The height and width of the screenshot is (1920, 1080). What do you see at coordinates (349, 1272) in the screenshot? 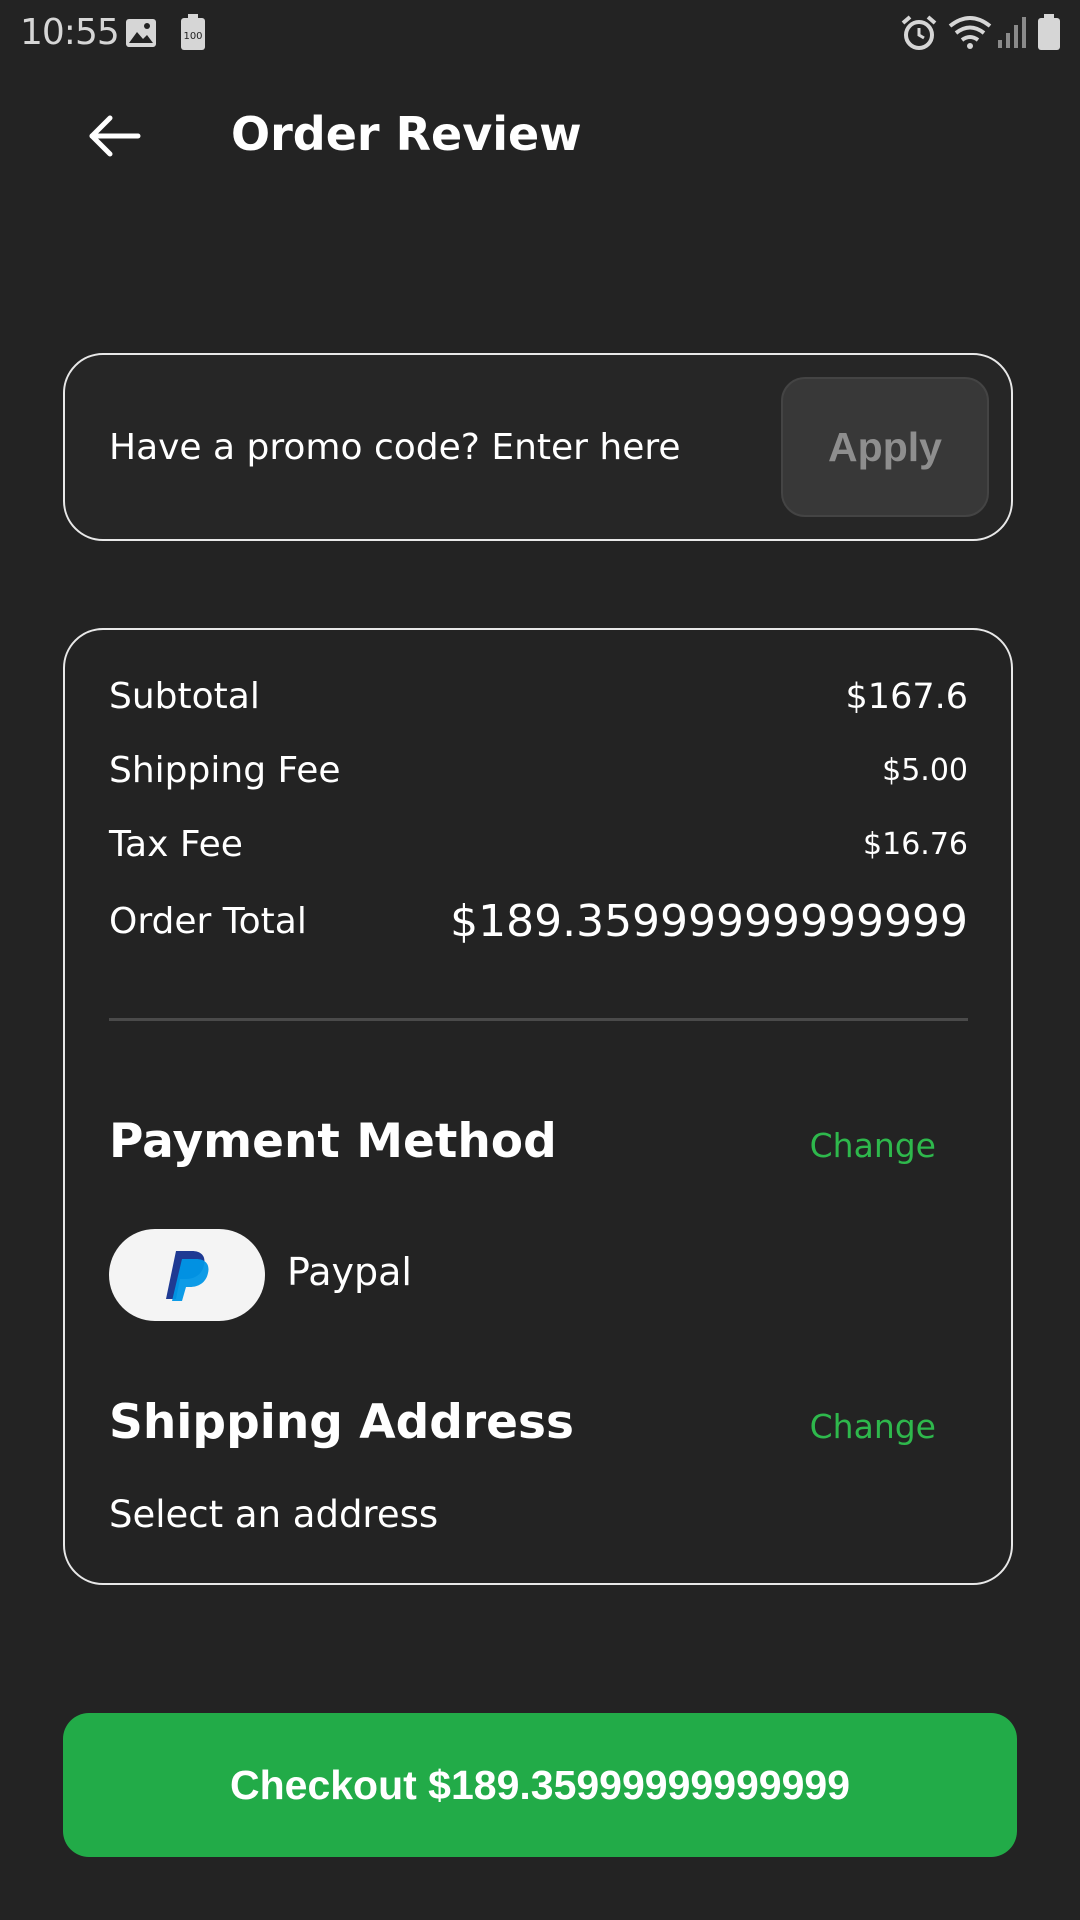
I see `payment-method-name: Paypal` at bounding box center [349, 1272].